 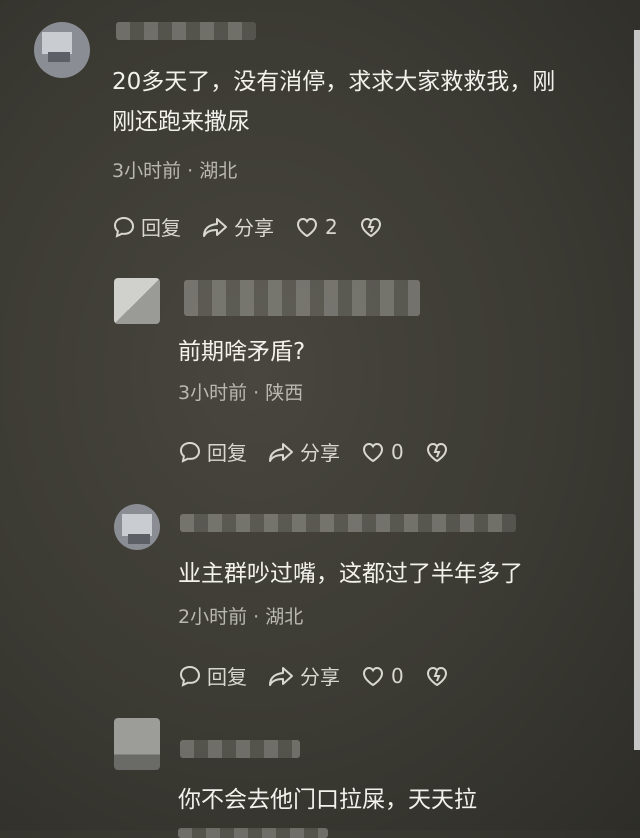 What do you see at coordinates (331, 226) in the screenshot?
I see `like-count: 2` at bounding box center [331, 226].